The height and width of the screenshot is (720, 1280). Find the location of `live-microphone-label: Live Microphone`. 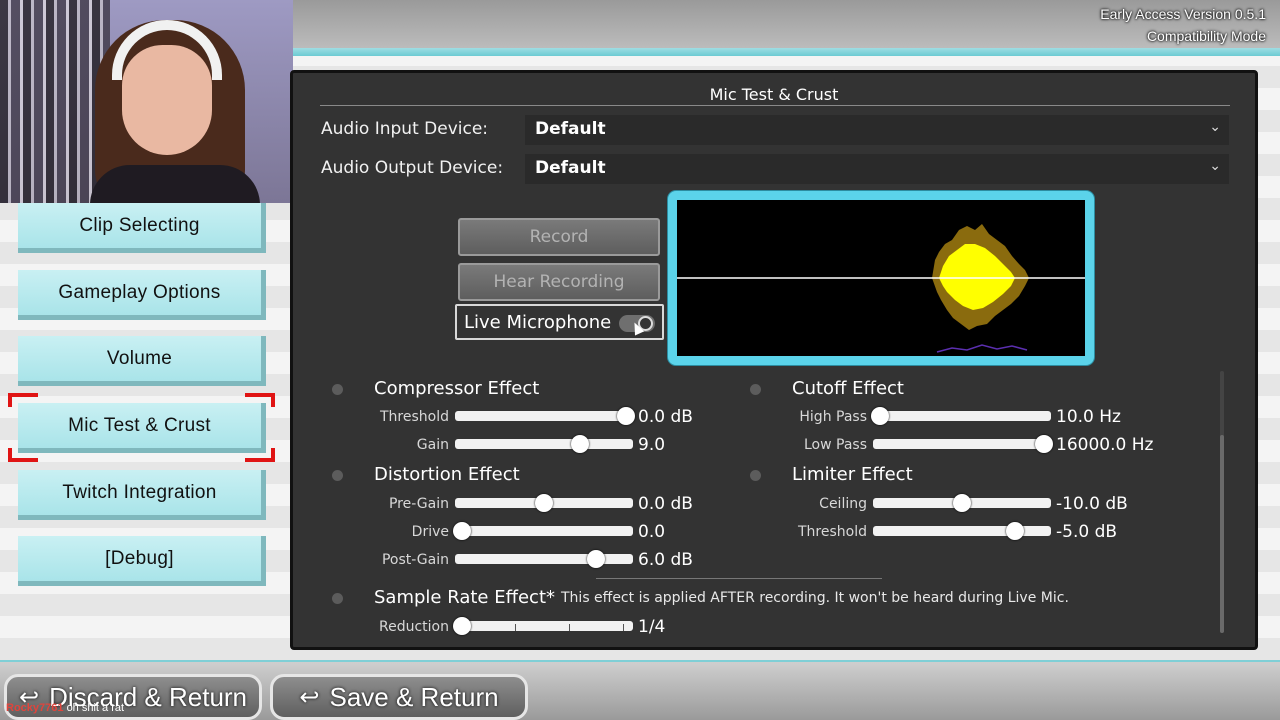

live-microphone-label: Live Microphone is located at coordinates (538, 322).